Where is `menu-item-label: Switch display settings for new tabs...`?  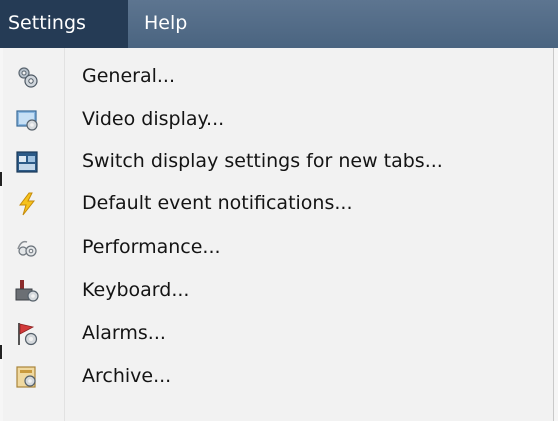 menu-item-label: Switch display settings for new tabs... is located at coordinates (262, 161).